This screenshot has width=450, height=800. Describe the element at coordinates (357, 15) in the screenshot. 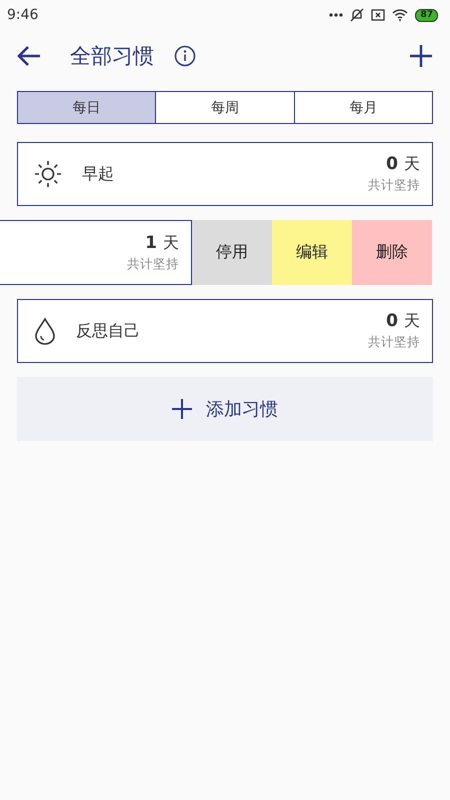

I see `muted-bell-icon` at that location.